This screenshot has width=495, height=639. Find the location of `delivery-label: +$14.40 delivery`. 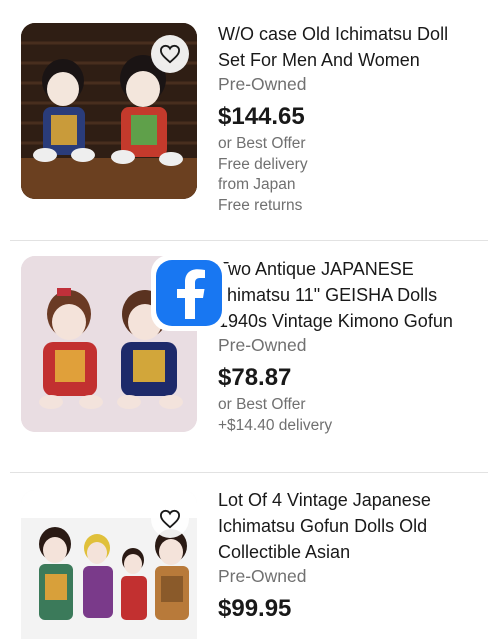

delivery-label: +$14.40 delivery is located at coordinates (275, 425).